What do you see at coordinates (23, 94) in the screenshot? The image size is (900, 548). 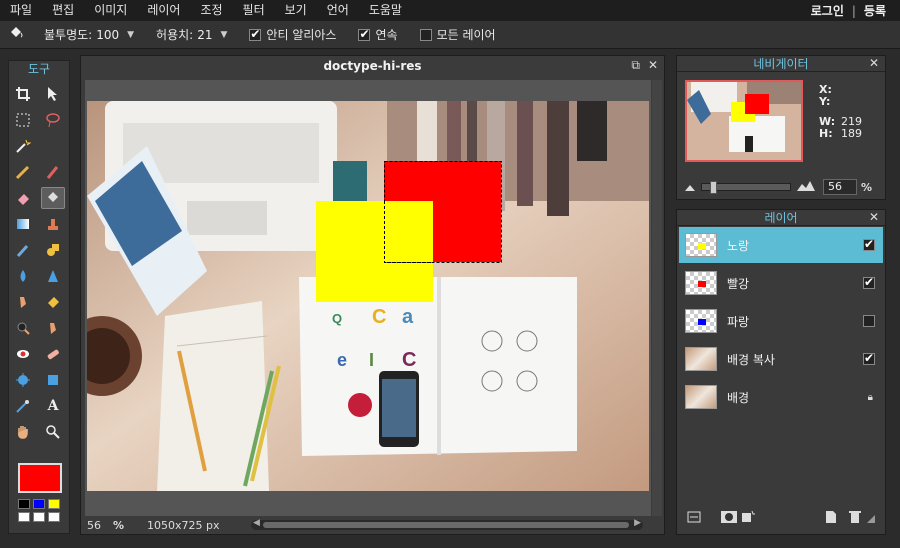 I see `crop-tool-icon` at bounding box center [23, 94].